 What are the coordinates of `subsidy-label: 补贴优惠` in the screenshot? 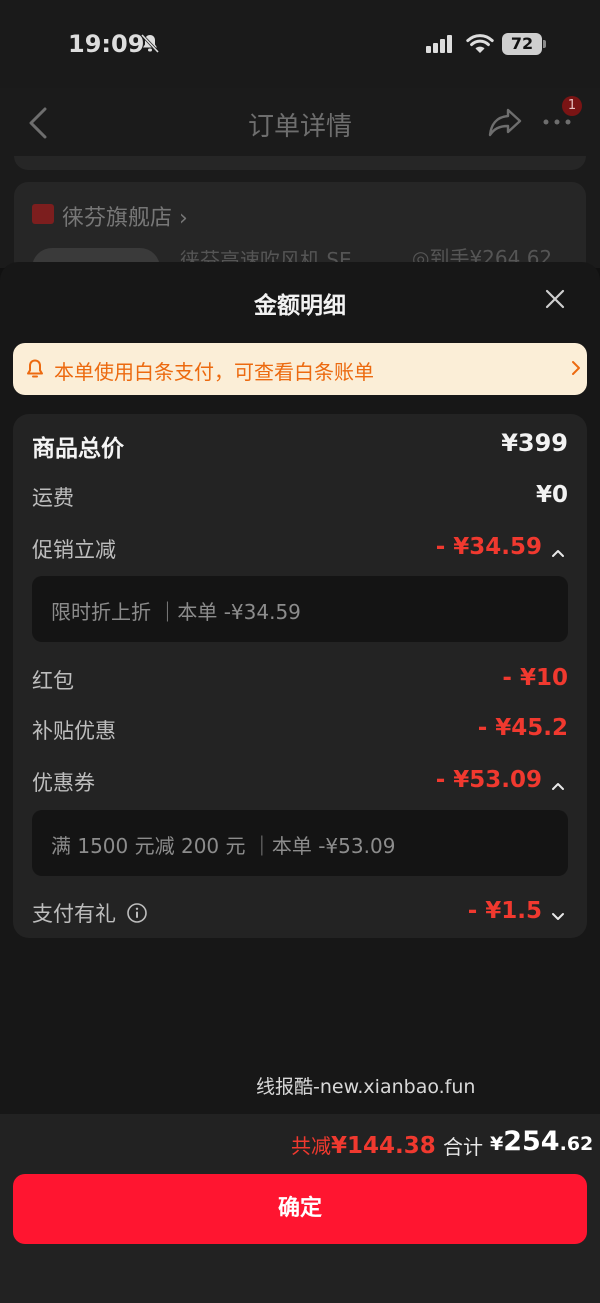 It's located at (74, 731).